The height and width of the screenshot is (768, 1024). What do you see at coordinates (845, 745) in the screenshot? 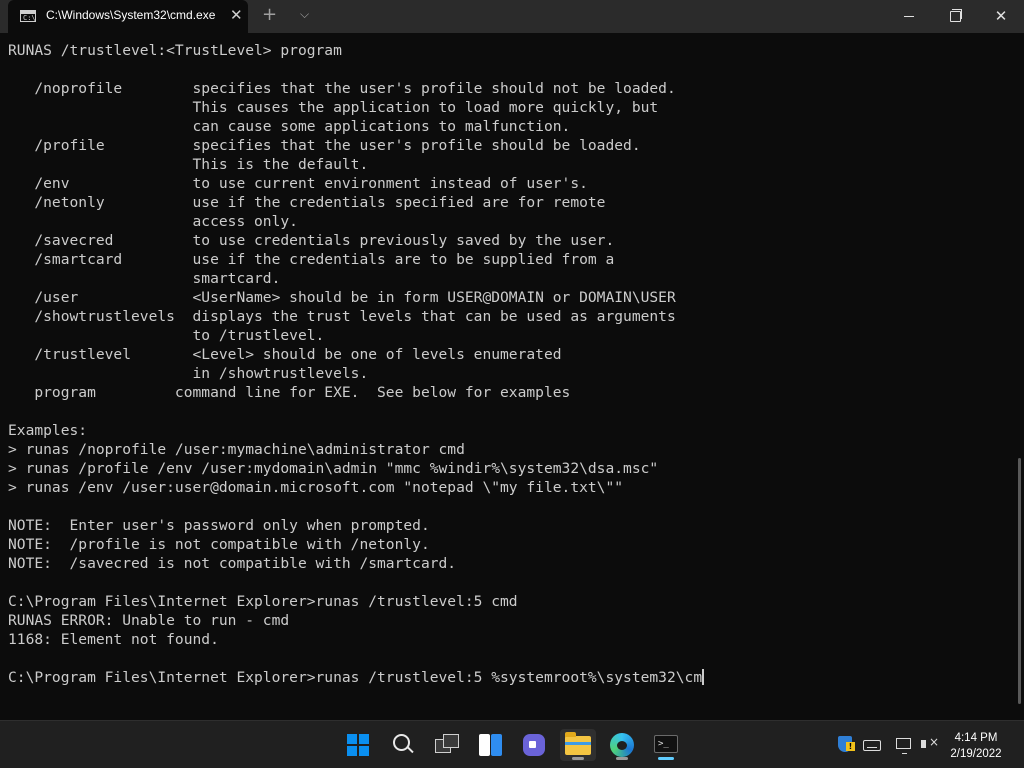
I see `security-warning-icon` at bounding box center [845, 745].